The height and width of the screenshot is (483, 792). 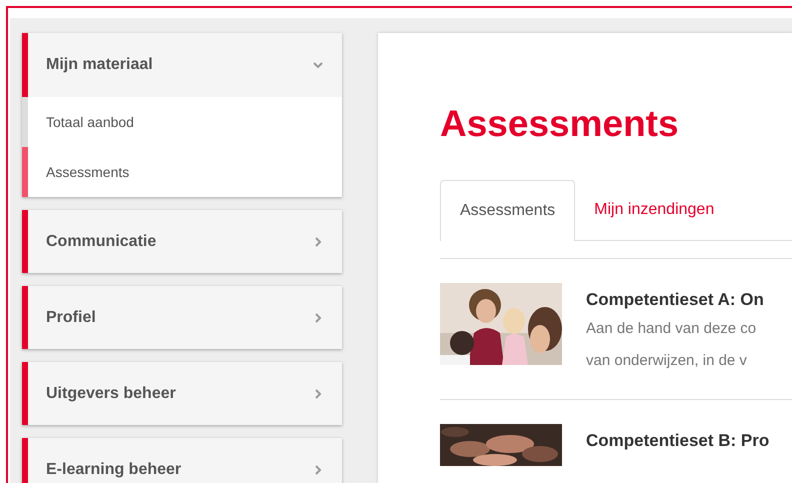 What do you see at coordinates (182, 460) in the screenshot?
I see `sidebar-item: E-learning beheer` at bounding box center [182, 460].